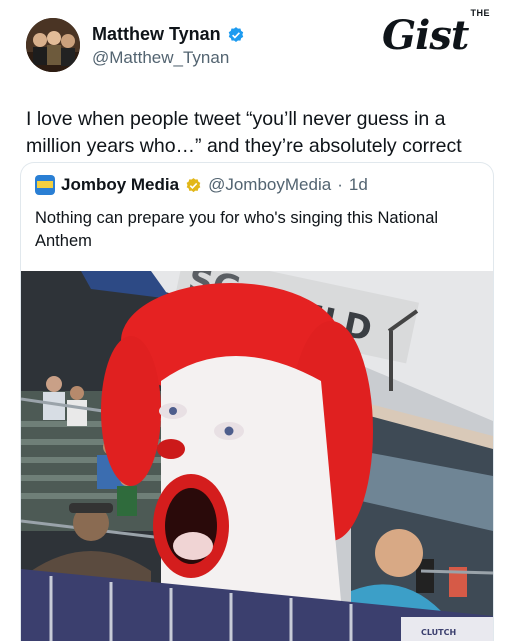 The height and width of the screenshot is (641, 512). Describe the element at coordinates (438, 632) in the screenshot. I see `banner-text: CLUTCH` at that location.